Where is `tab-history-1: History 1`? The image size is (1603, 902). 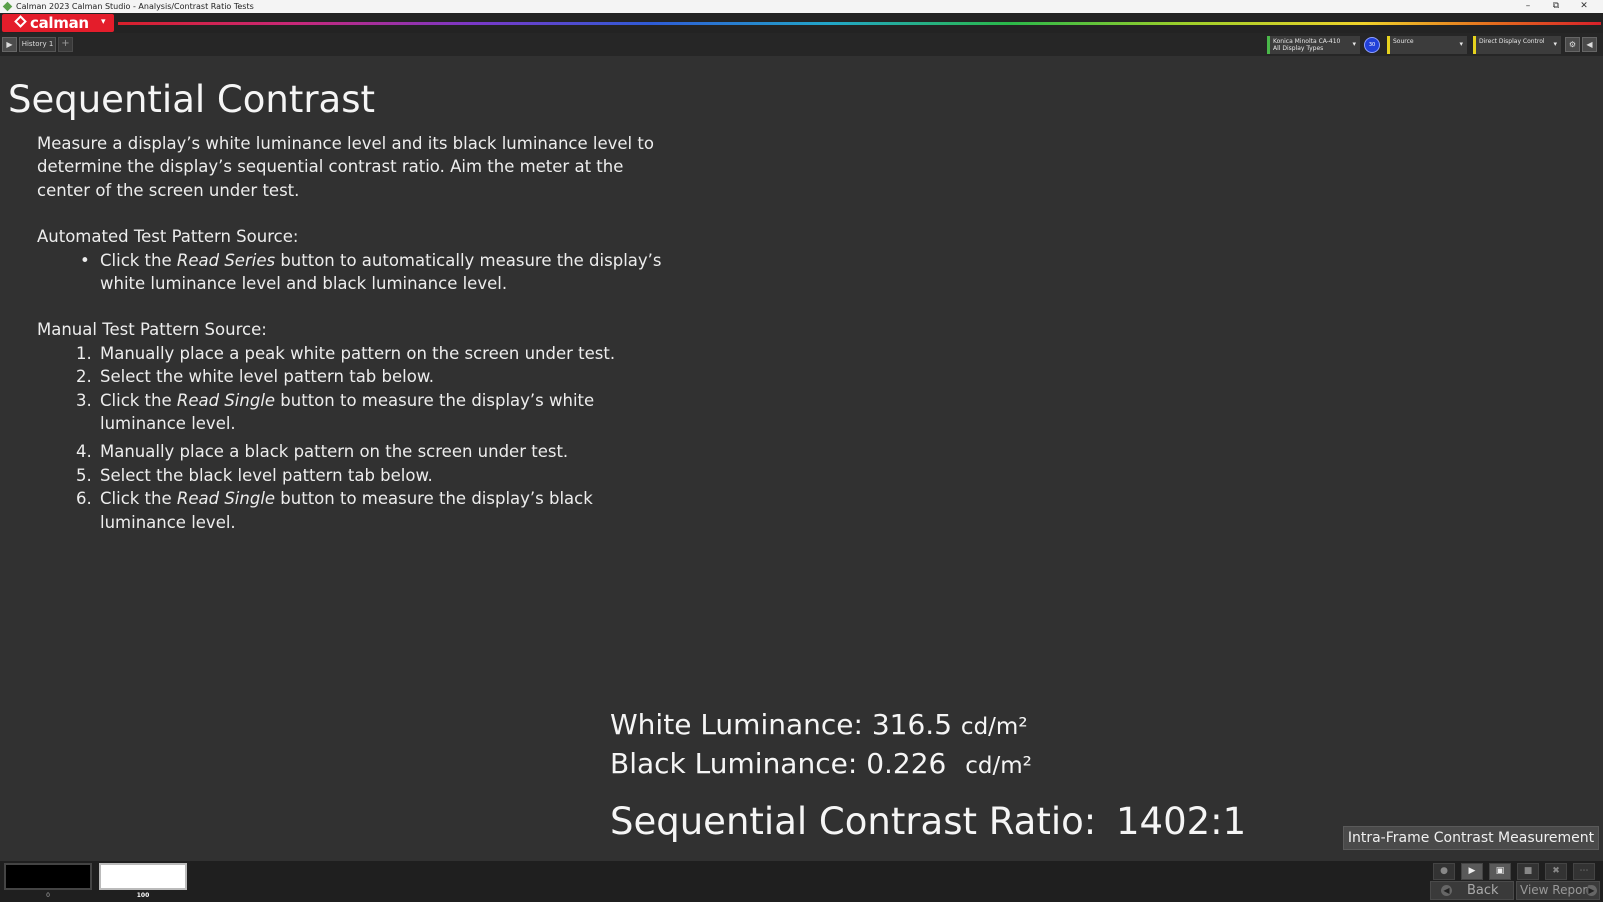
tab-history-1: History 1 is located at coordinates (37, 44).